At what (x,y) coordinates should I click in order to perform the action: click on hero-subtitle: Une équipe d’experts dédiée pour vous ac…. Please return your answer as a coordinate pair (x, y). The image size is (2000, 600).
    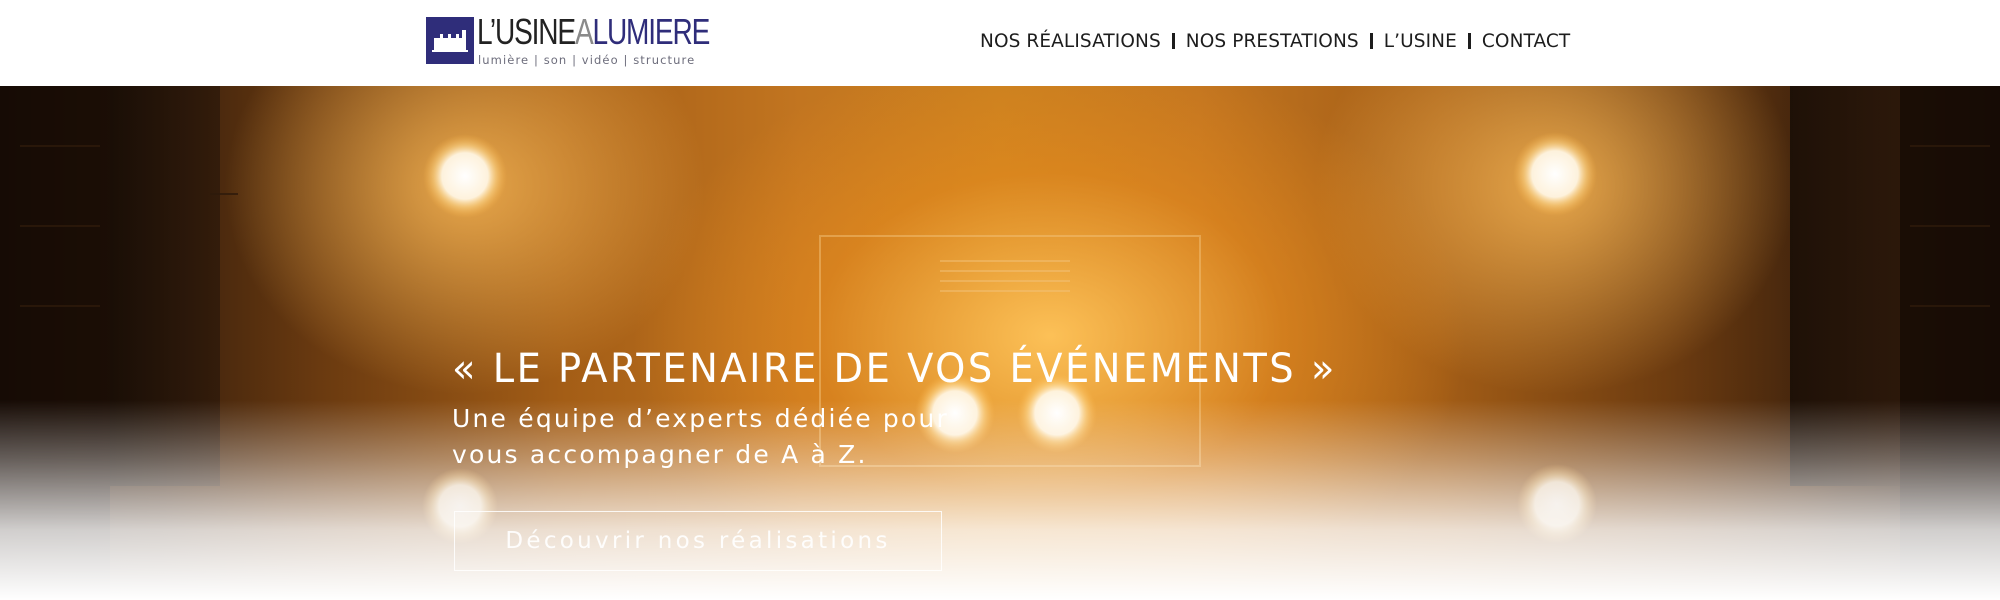
    Looking at the image, I should click on (802, 437).